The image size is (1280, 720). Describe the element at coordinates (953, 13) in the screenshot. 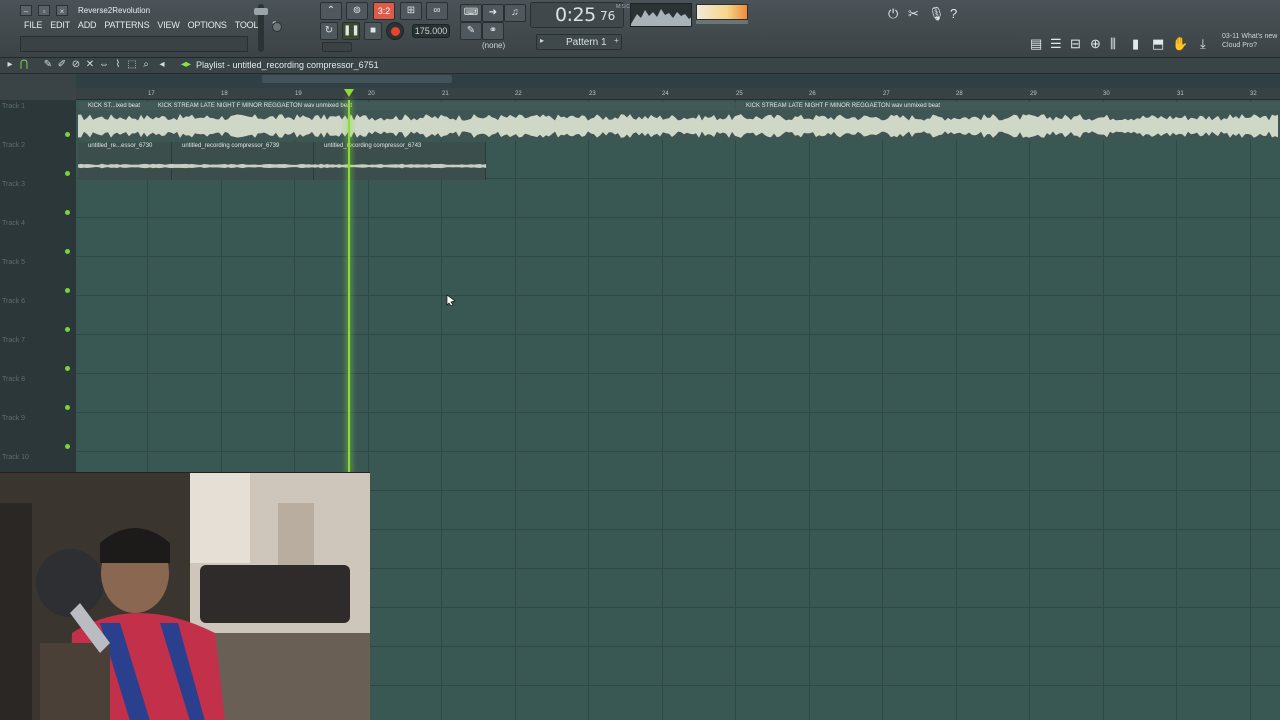

I see `help-icon: ?` at that location.